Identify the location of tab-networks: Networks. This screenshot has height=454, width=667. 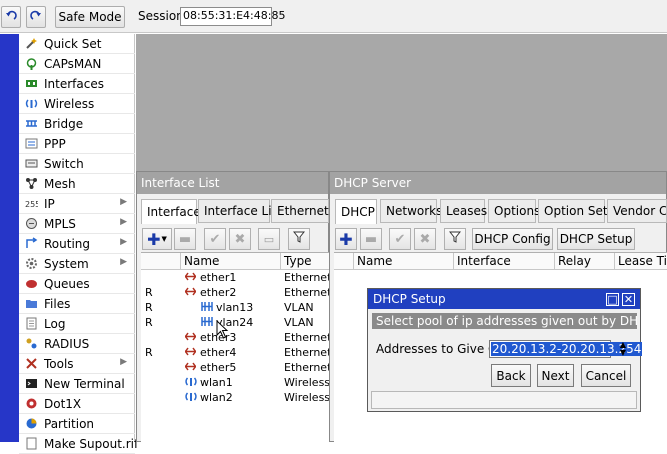
(411, 211).